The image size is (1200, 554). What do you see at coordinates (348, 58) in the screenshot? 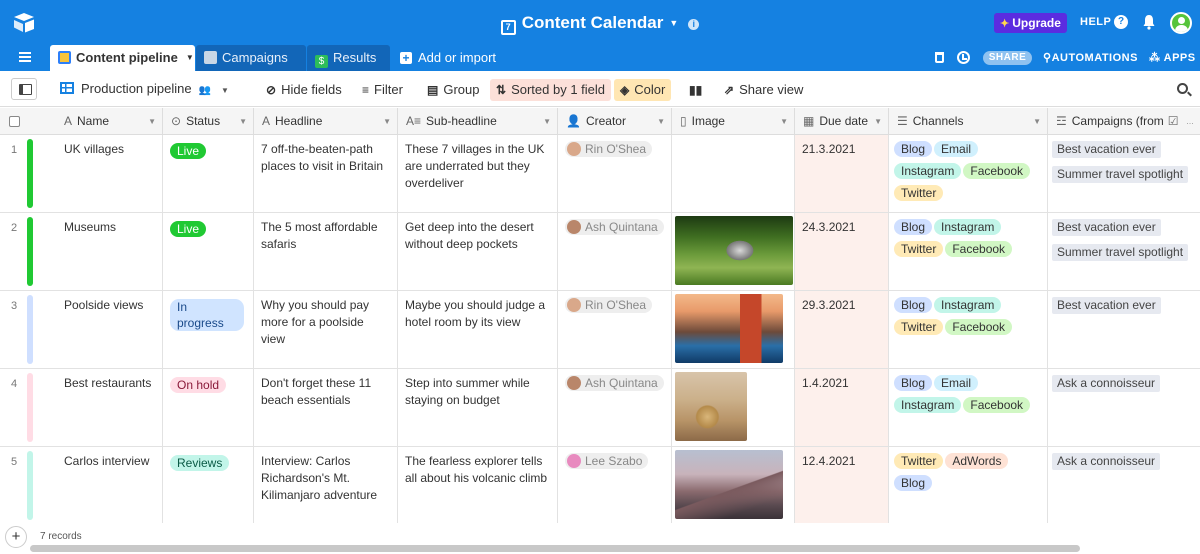
I see `tab-results: $ Results` at bounding box center [348, 58].